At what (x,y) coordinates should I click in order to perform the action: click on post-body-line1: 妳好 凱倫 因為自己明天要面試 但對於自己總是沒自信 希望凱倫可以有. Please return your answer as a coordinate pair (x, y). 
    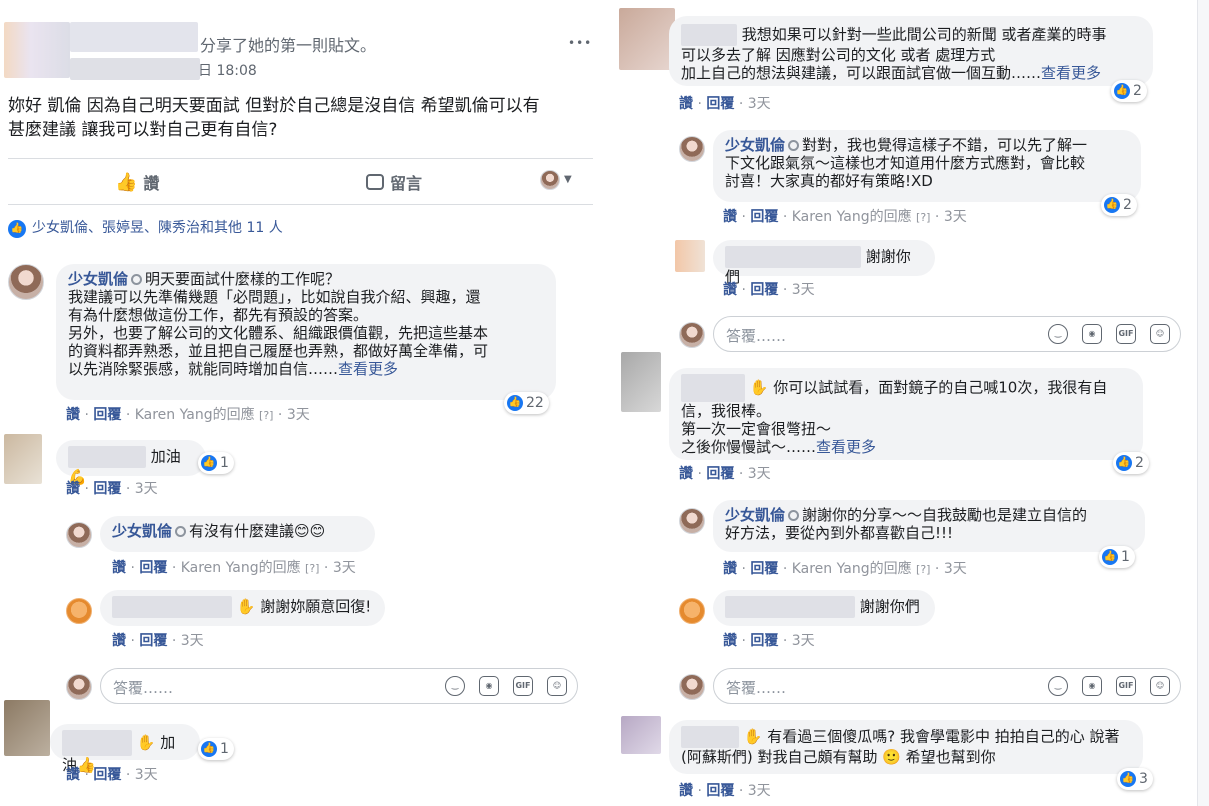
    Looking at the image, I should click on (274, 106).